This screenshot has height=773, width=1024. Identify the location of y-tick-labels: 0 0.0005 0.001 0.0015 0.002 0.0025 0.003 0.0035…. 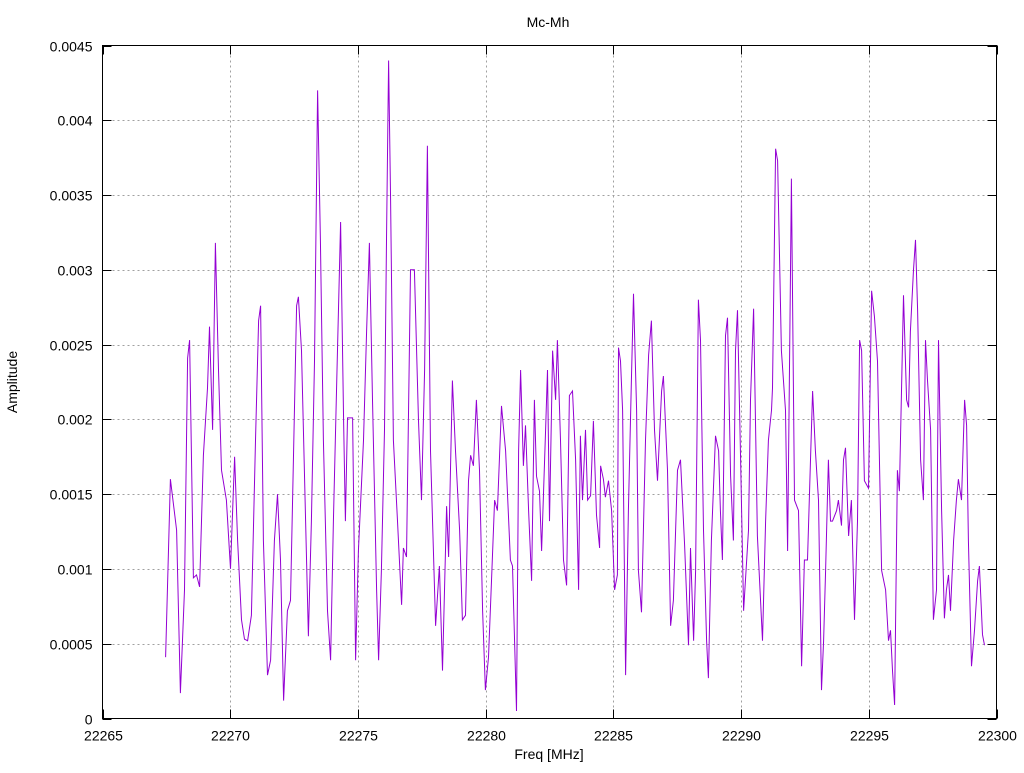
(71, 383).